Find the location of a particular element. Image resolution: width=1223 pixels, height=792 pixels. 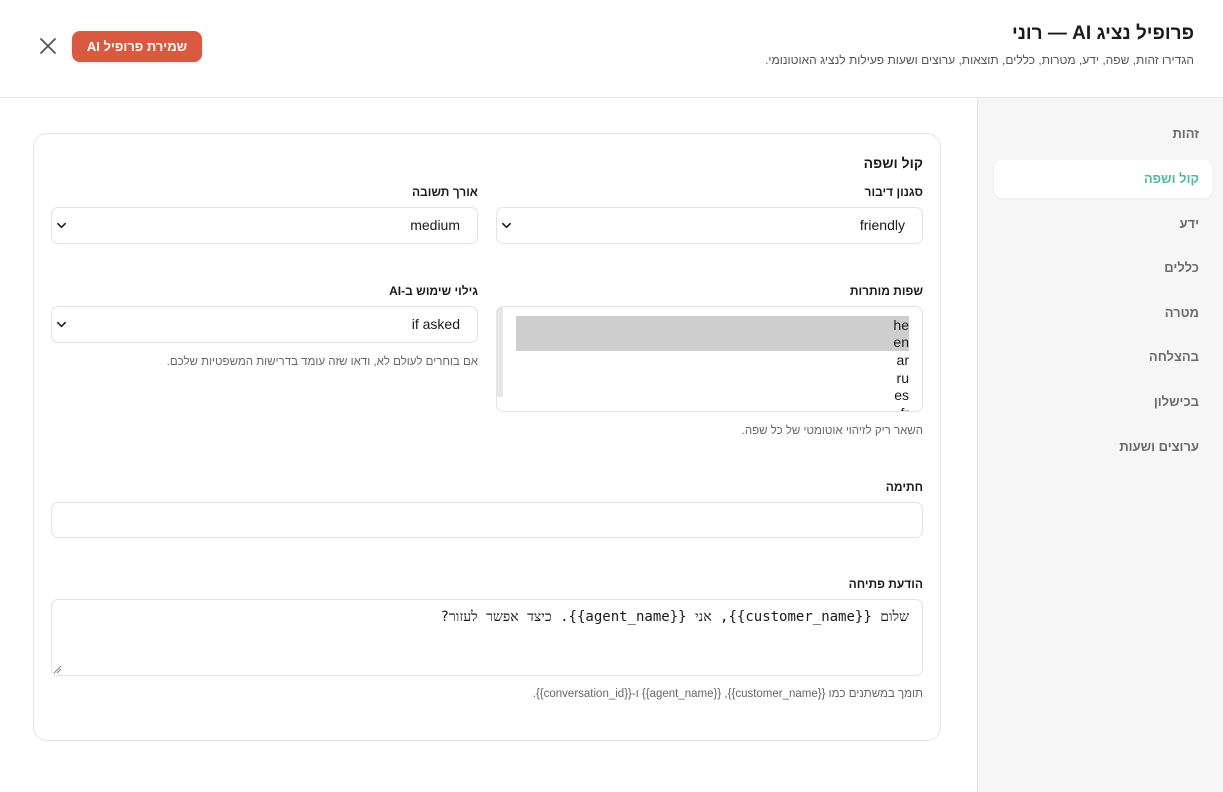

resize-handle-icon is located at coordinates (57, 669).